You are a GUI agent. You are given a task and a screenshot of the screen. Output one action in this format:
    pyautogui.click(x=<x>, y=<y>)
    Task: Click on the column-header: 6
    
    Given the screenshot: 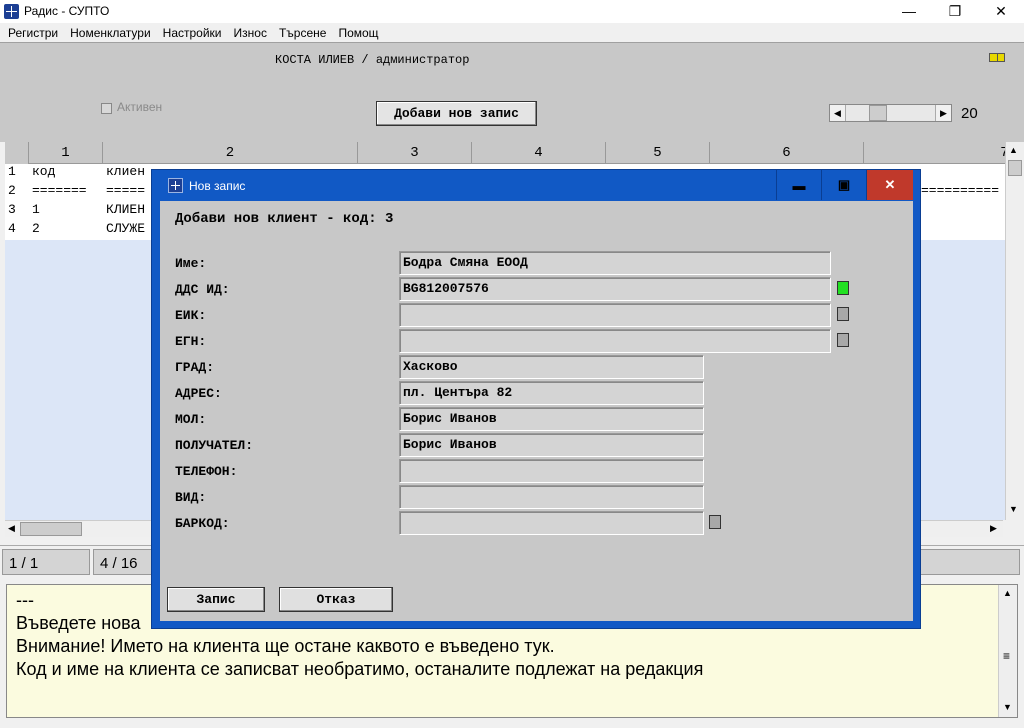 What is the action you would take?
    pyautogui.click(x=787, y=153)
    